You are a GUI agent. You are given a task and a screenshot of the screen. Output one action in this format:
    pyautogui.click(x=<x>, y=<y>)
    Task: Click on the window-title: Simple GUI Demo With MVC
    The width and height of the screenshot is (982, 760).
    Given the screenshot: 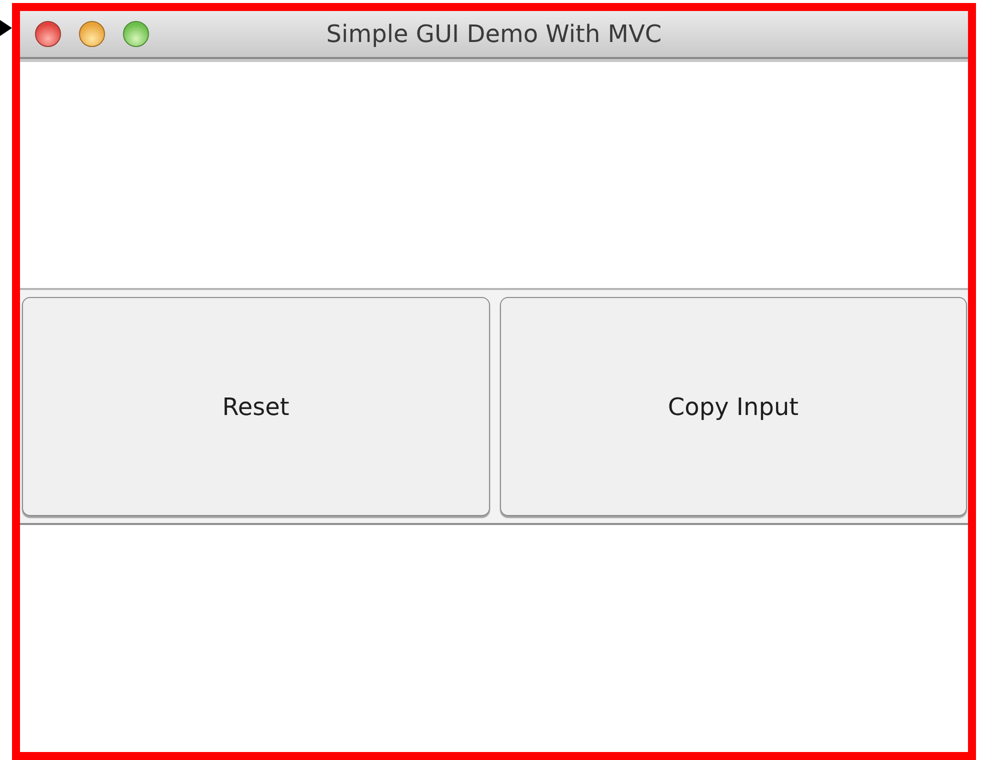 What is the action you would take?
    pyautogui.click(x=494, y=34)
    